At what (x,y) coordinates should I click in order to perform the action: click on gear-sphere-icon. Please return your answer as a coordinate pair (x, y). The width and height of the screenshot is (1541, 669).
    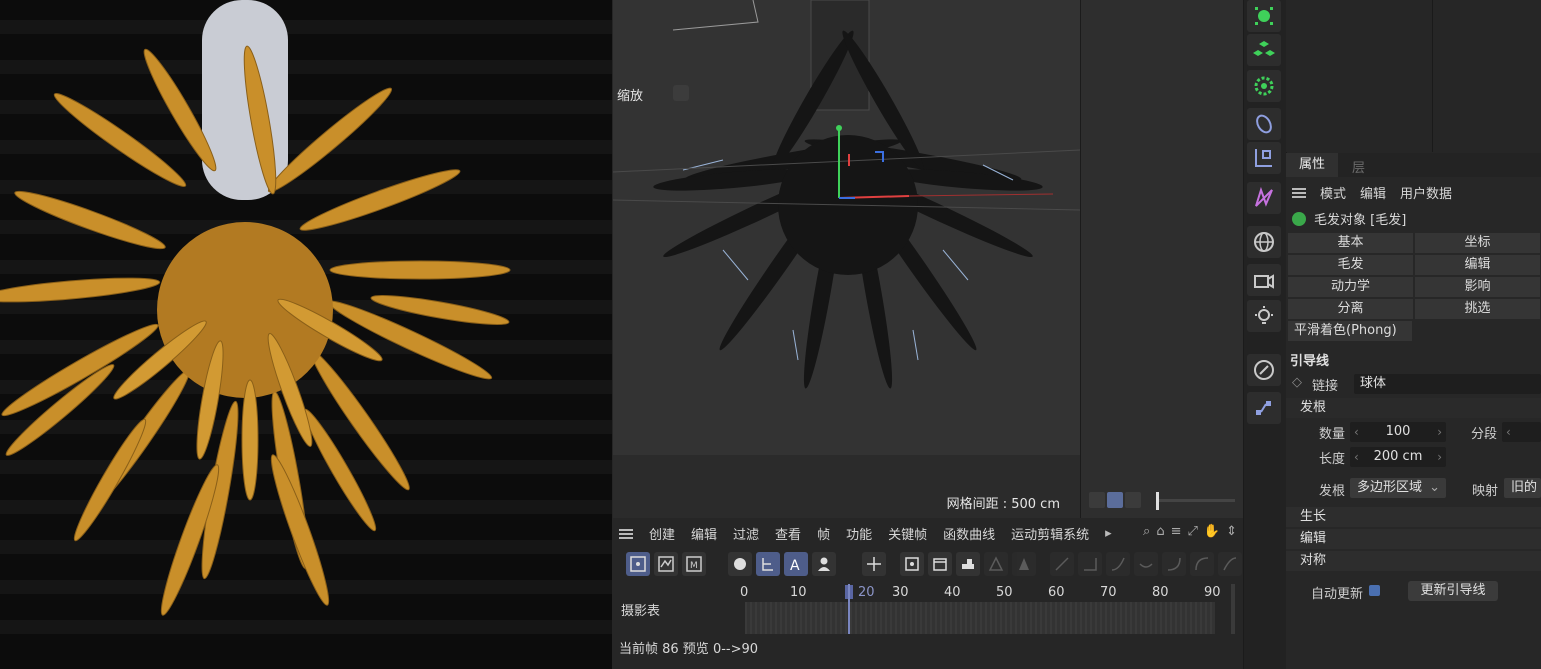
    Looking at the image, I should click on (1264, 86).